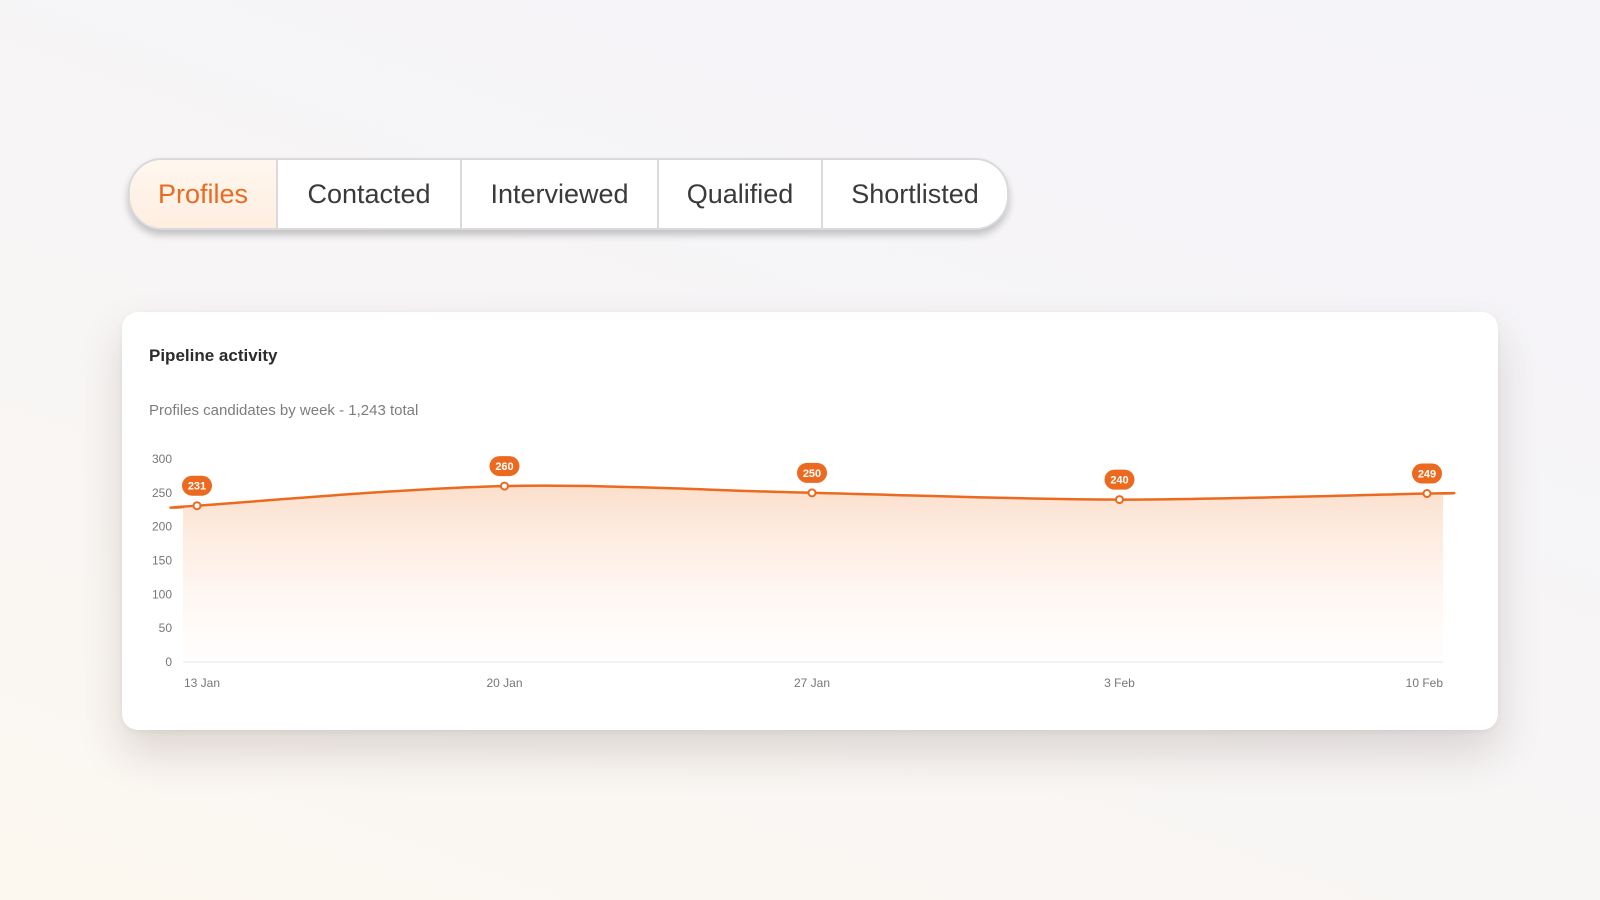  What do you see at coordinates (162, 594) in the screenshot?
I see `y-tick-label: 100` at bounding box center [162, 594].